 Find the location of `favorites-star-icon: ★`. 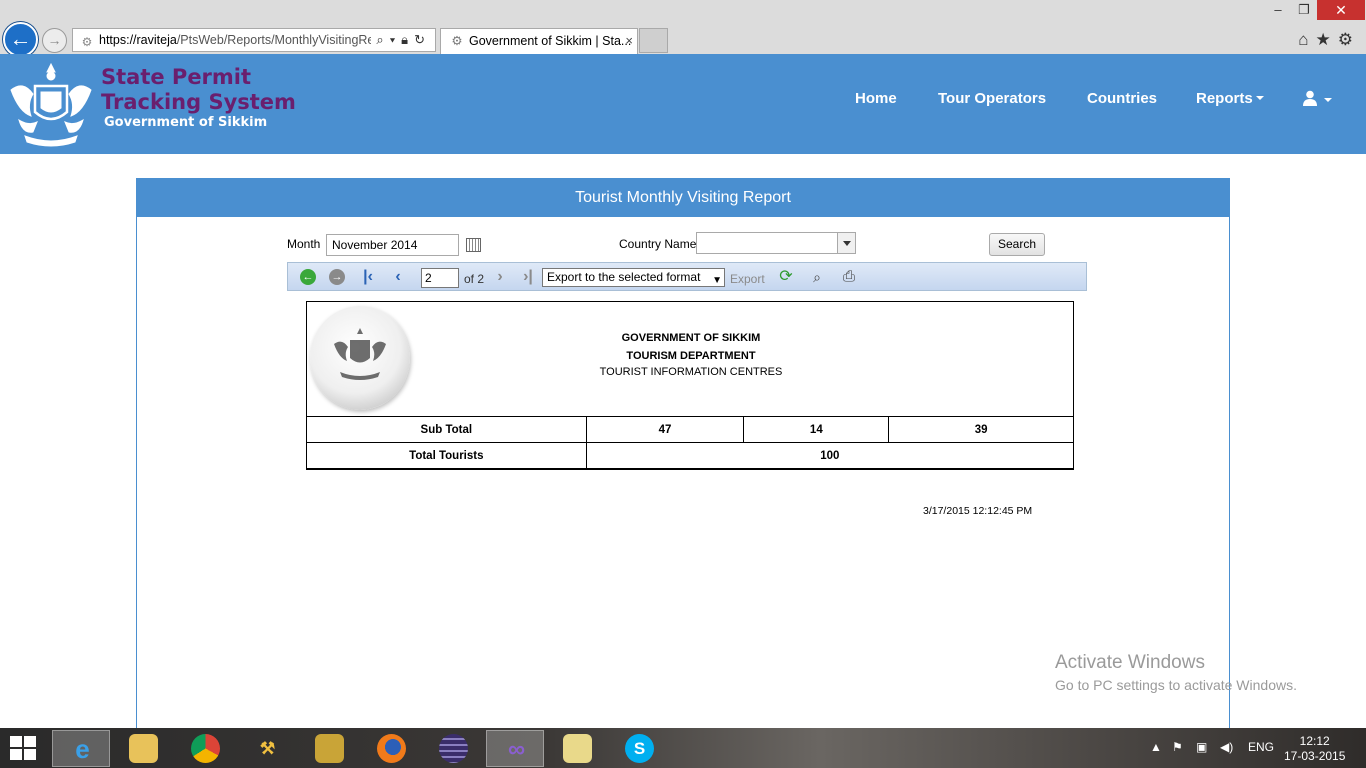

favorites-star-icon: ★ is located at coordinates (1327, 39).